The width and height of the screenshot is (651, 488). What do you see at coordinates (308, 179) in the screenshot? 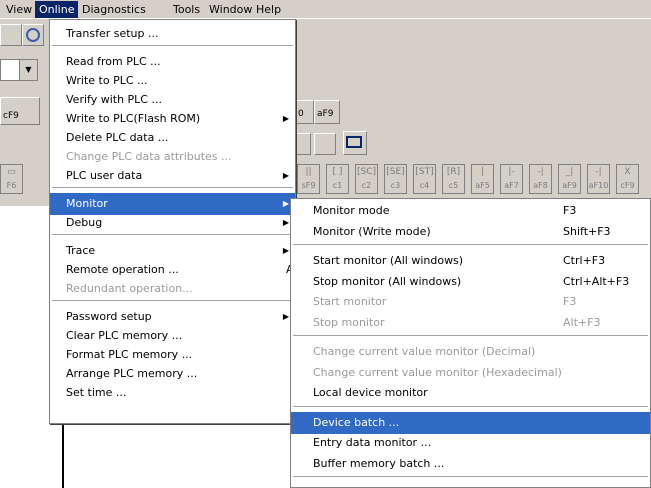
I see `function-key-sf9: || sF9` at bounding box center [308, 179].